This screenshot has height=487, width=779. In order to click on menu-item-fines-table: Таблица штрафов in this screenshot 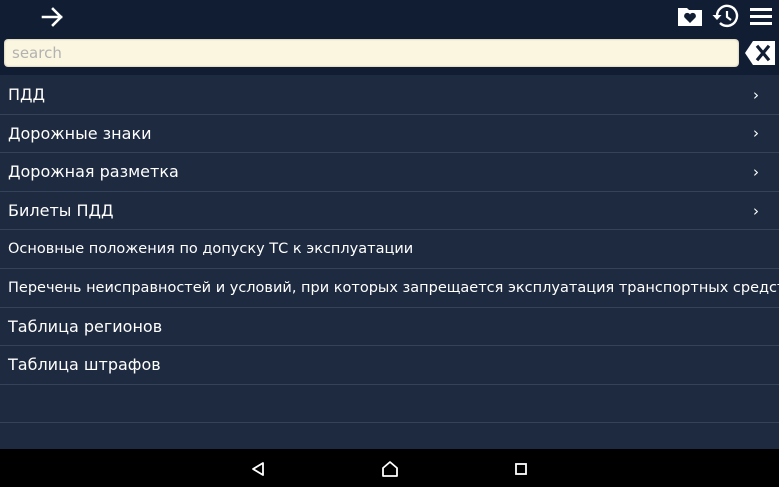, I will do `click(389, 365)`.